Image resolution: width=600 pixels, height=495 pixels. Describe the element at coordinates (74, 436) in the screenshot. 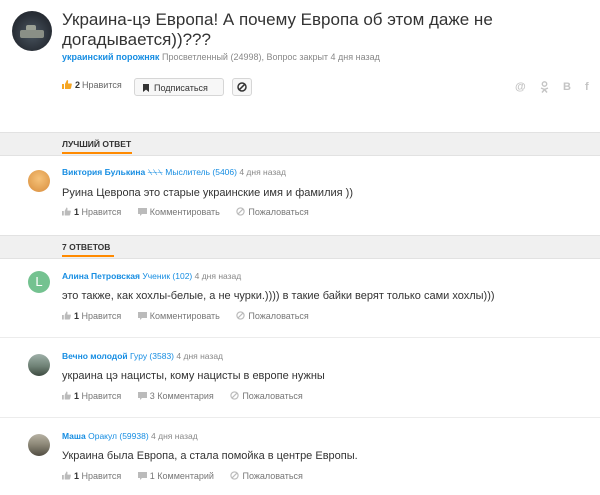

I see `answer-author-link: Маша` at that location.